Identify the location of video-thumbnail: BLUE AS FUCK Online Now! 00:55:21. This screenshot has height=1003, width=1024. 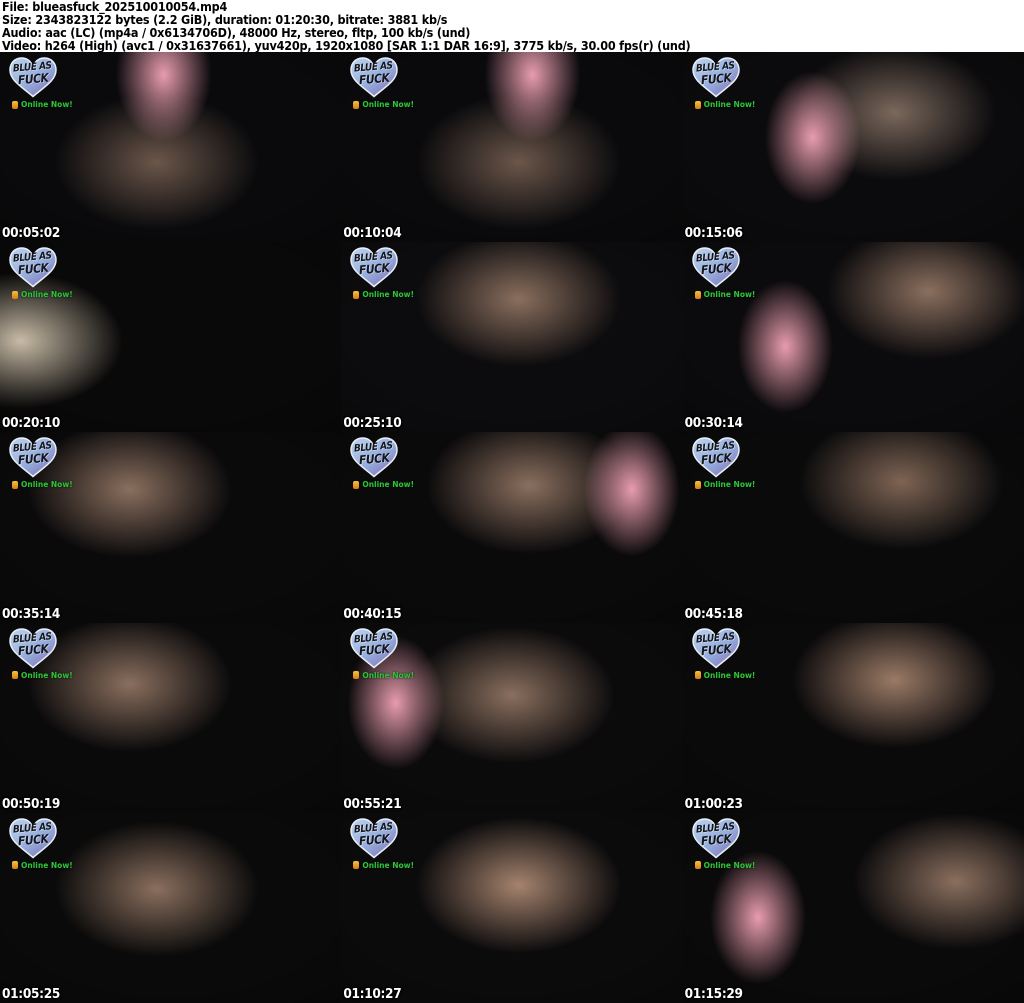
(512, 717).